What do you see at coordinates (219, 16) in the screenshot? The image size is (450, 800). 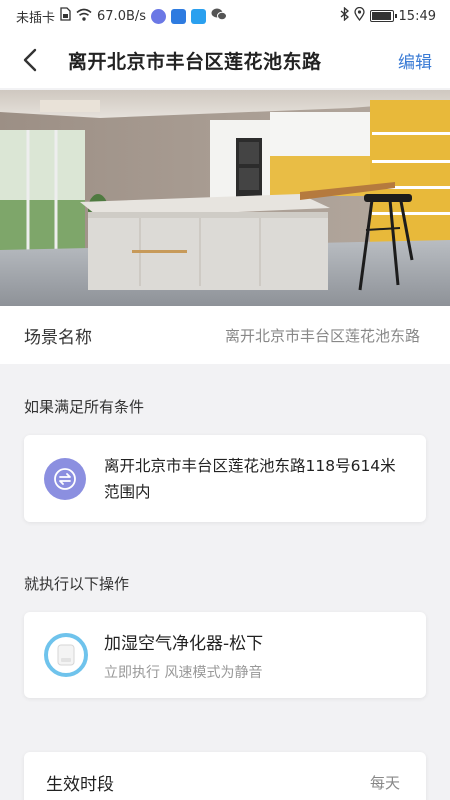 I see `wechat-icon` at bounding box center [219, 16].